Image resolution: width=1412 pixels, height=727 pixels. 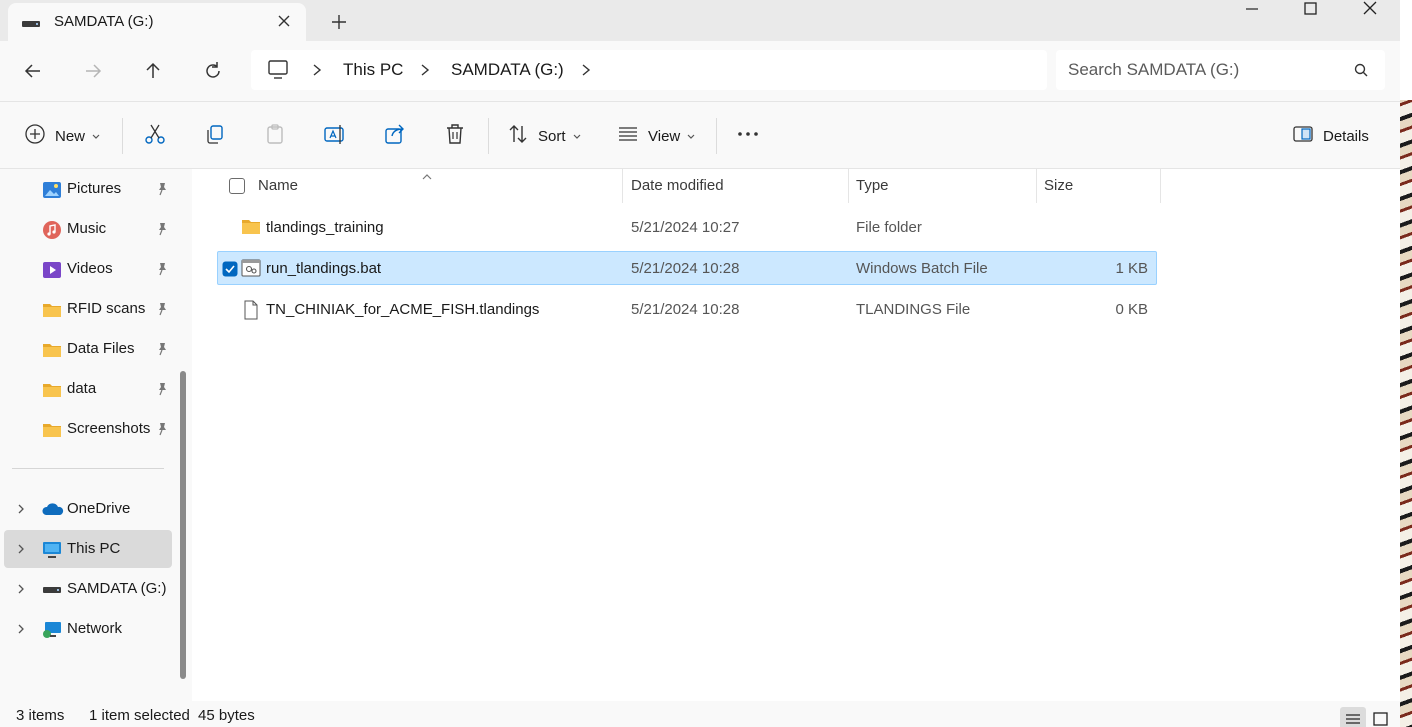 I want to click on onedrive-icon, so click(x=53, y=510).